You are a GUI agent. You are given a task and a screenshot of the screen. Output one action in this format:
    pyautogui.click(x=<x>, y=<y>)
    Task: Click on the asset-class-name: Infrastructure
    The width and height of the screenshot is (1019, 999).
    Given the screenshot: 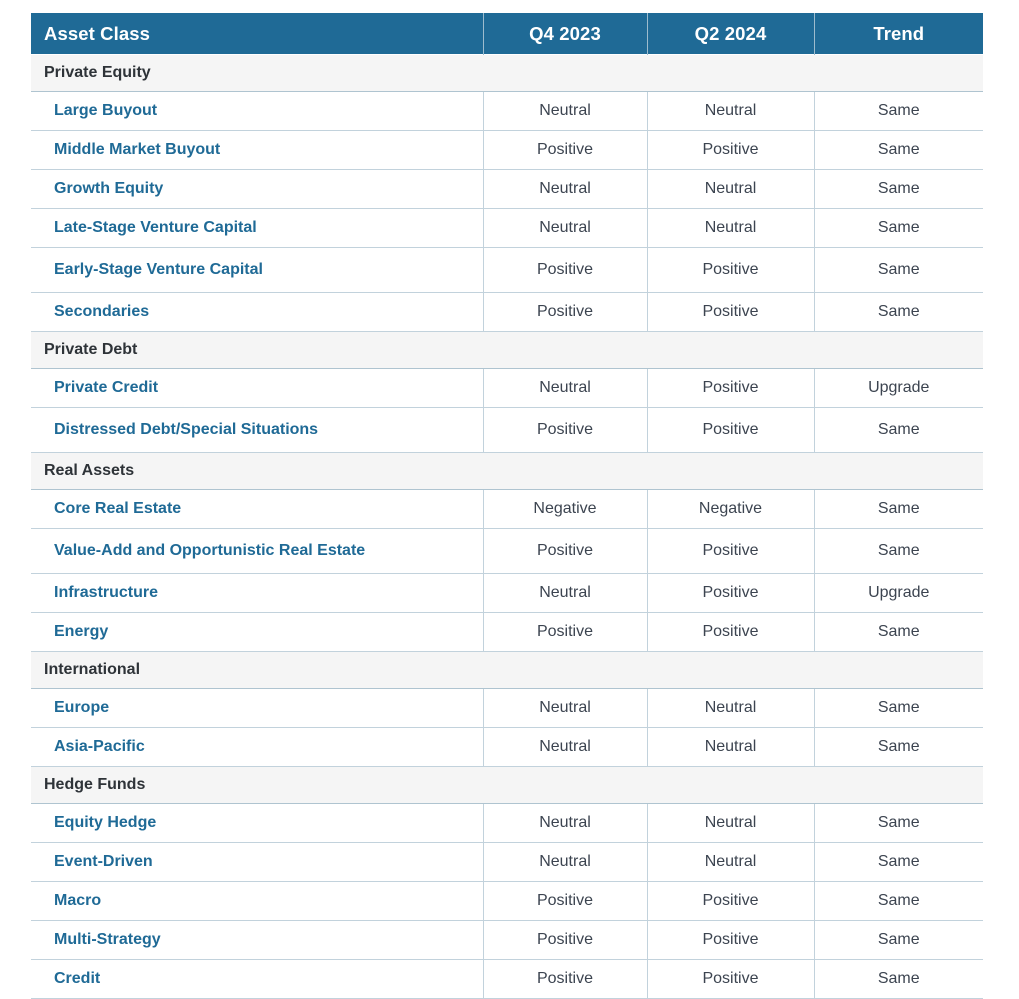 What is the action you would take?
    pyautogui.click(x=257, y=593)
    